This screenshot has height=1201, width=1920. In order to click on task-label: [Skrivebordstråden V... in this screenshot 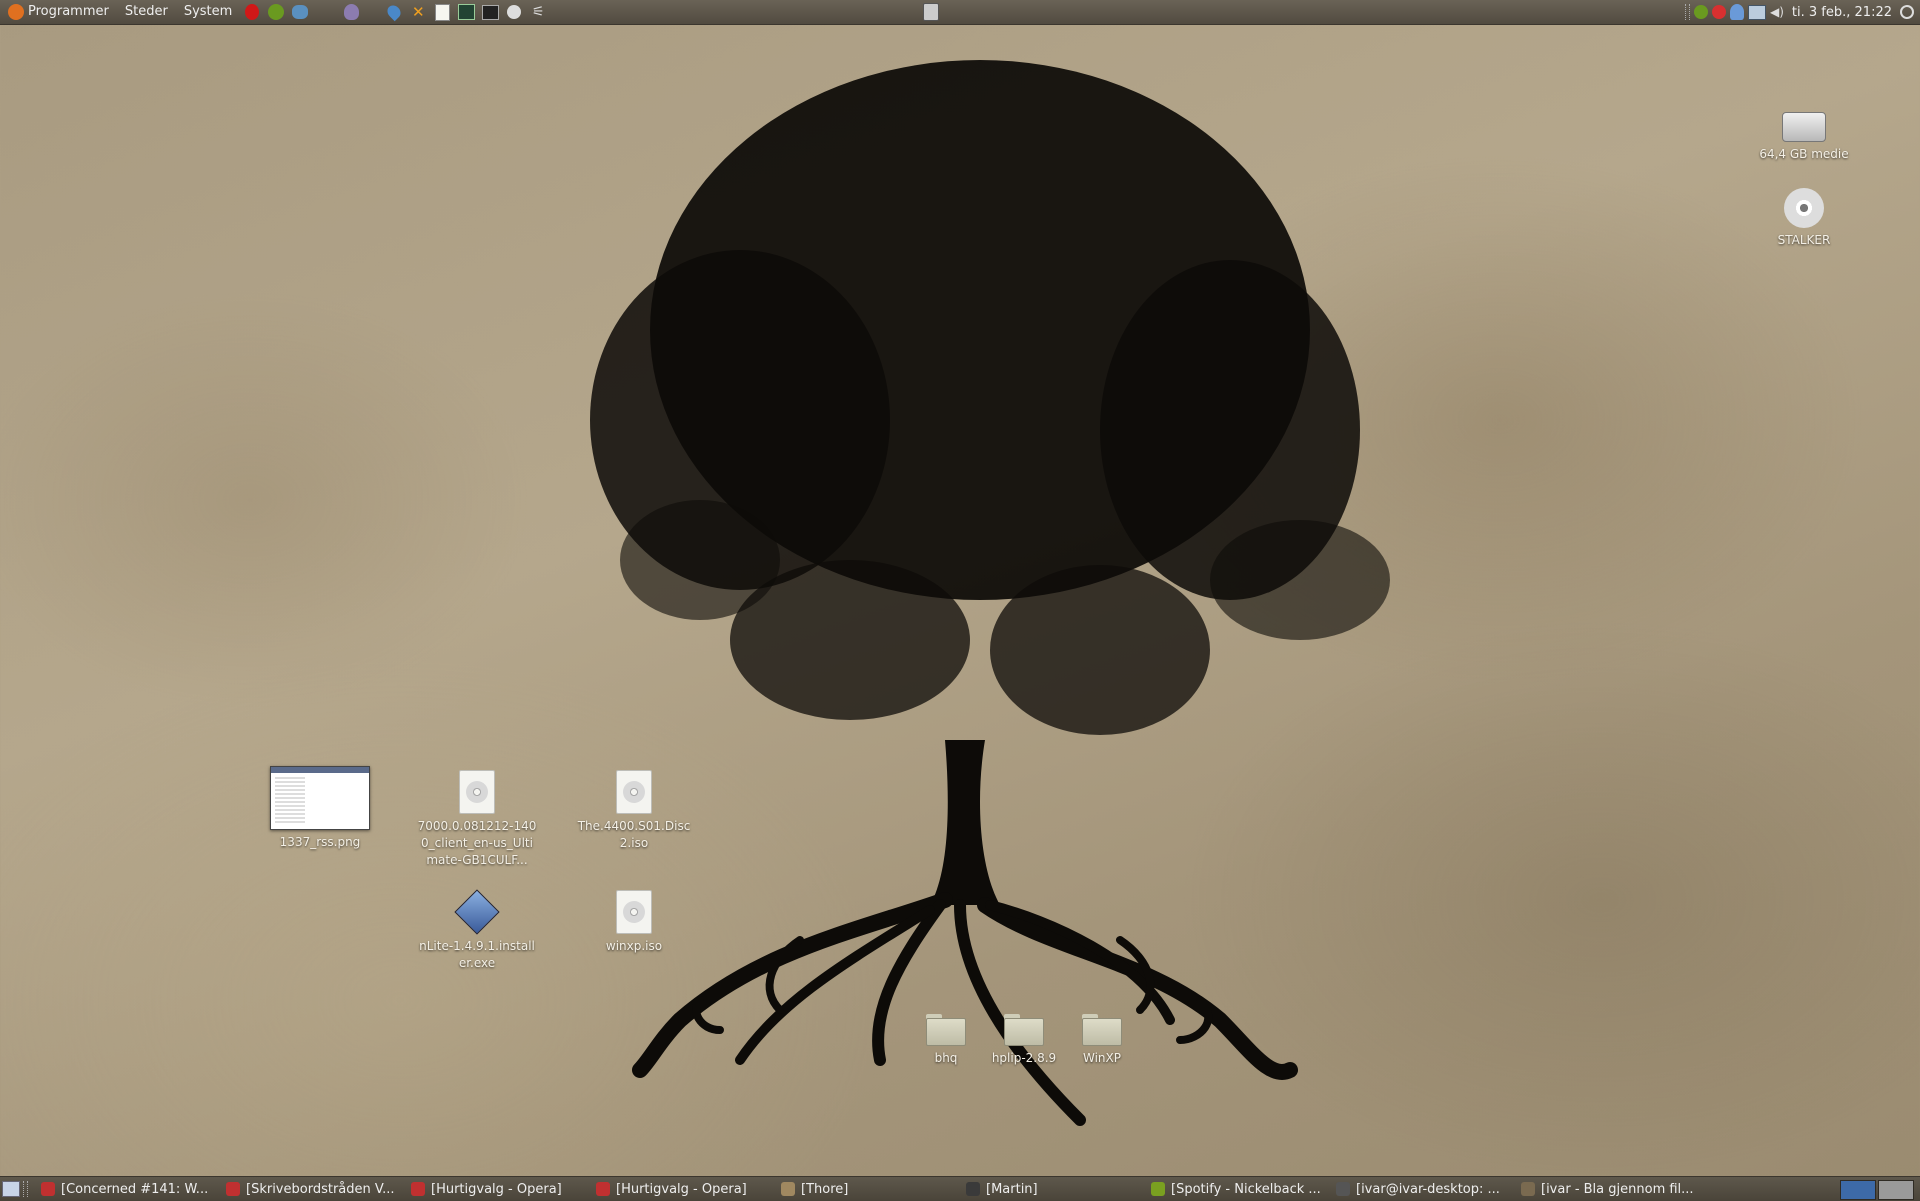, I will do `click(320, 1189)`.